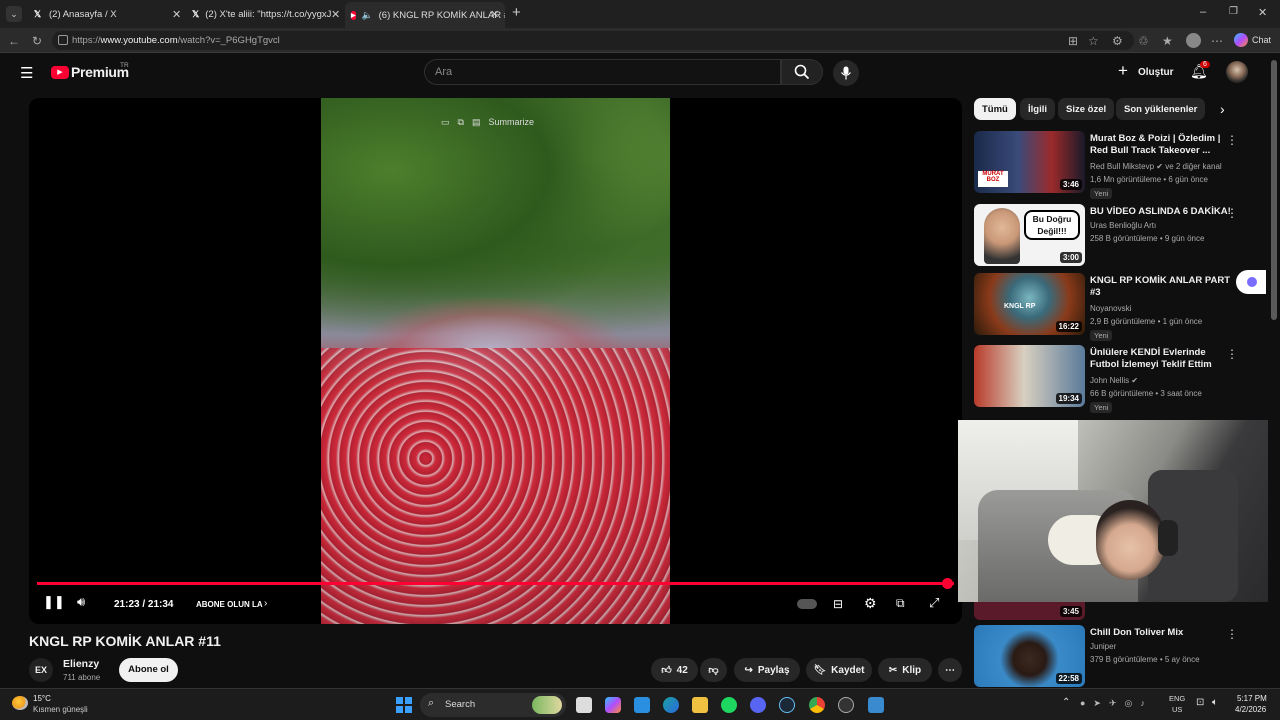 Image resolution: width=1280 pixels, height=720 pixels. Describe the element at coordinates (1066, 702) in the screenshot. I see `tray-chevron-icon: ⌃` at that location.